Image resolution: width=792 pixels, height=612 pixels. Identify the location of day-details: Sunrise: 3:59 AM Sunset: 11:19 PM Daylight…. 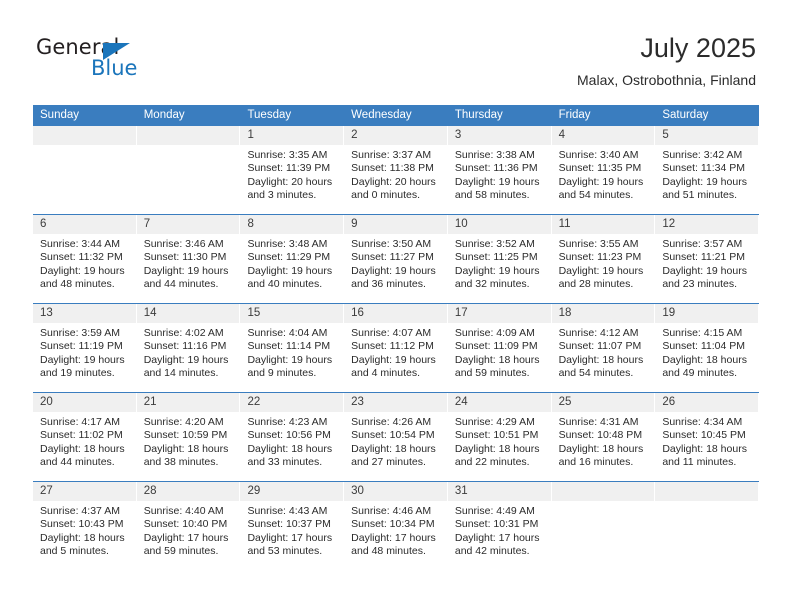
(85, 352).